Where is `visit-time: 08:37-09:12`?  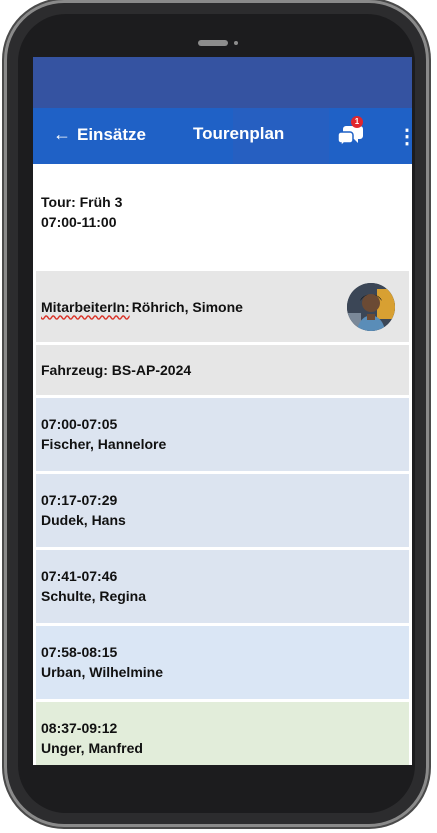 visit-time: 08:37-09:12 is located at coordinates (79, 728).